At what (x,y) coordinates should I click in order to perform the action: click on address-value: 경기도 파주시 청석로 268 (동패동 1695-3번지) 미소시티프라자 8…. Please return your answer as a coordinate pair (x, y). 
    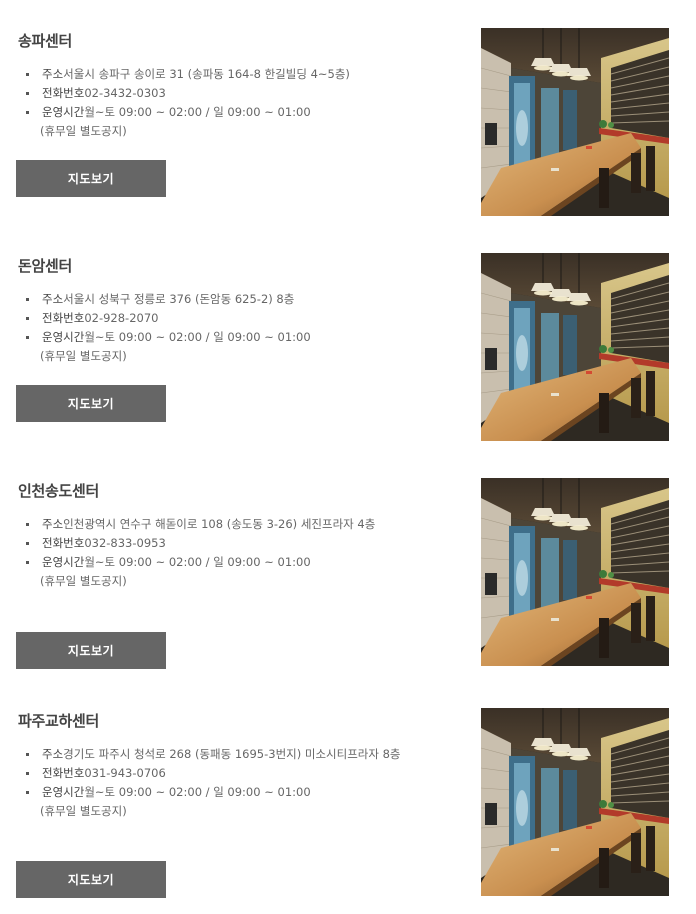
    Looking at the image, I should click on (232, 754).